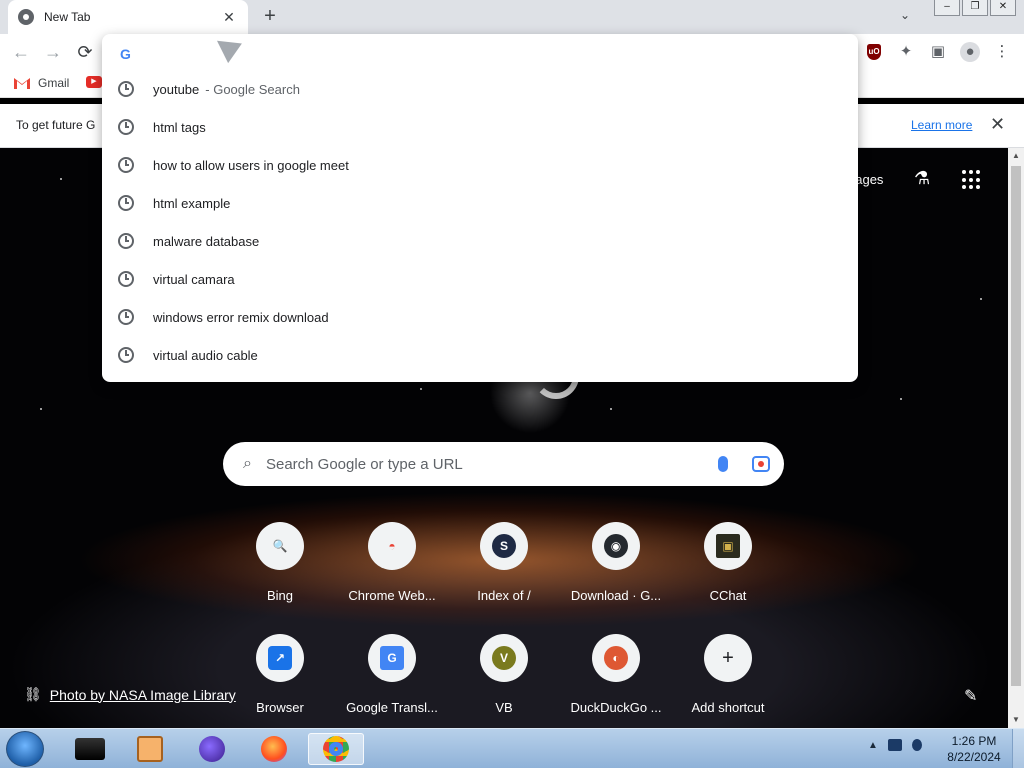  I want to click on shortcut-icon-circle: +, so click(728, 658).